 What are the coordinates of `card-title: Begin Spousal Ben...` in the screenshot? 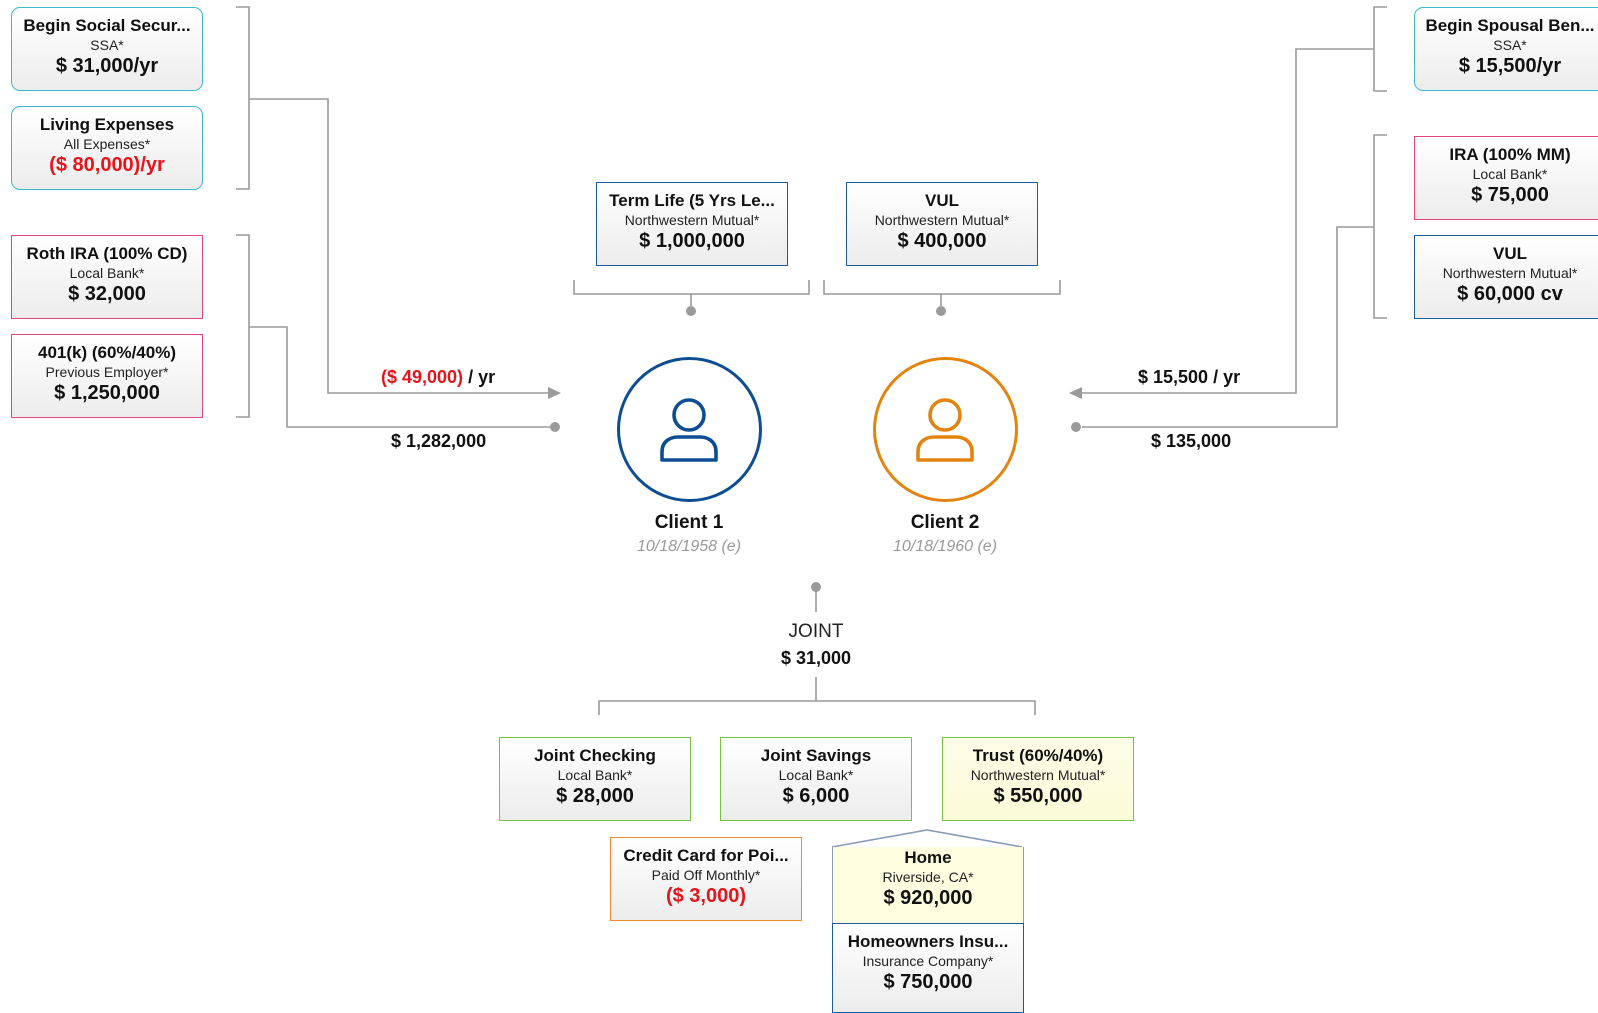 It's located at (1510, 25).